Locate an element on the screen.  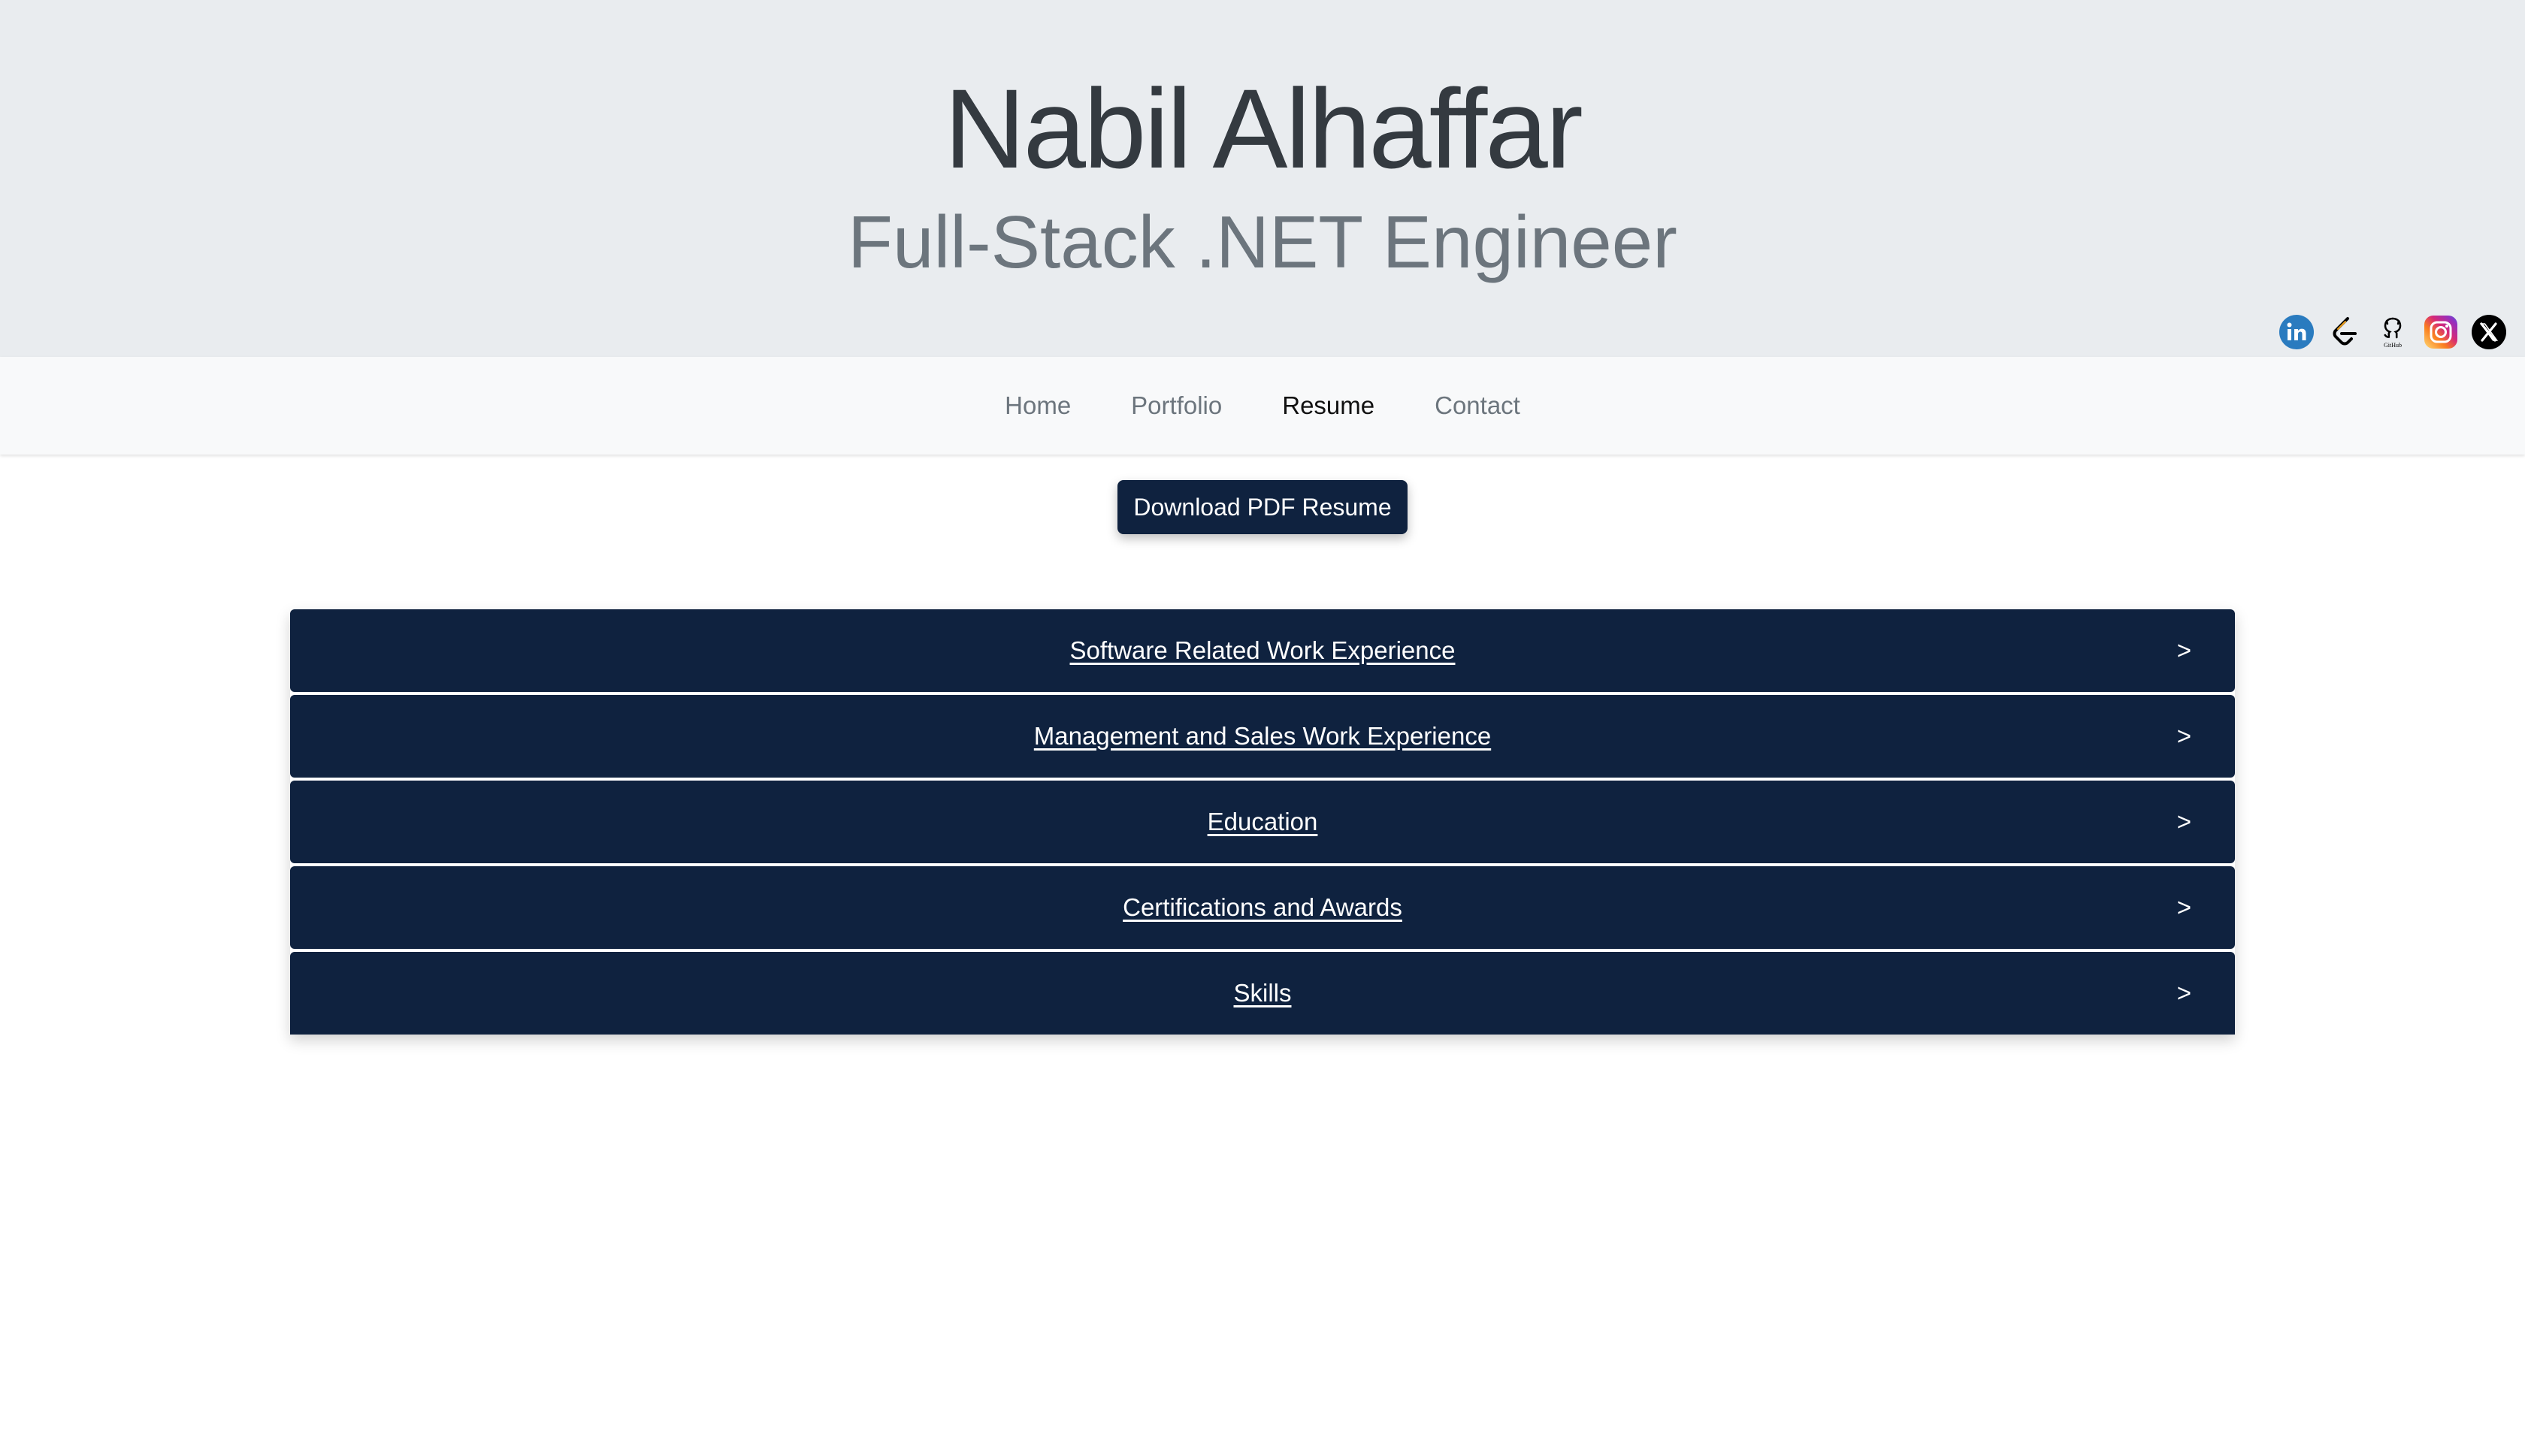
accordion-management-experience: Management and Sales Work Experience > is located at coordinates (1262, 736).